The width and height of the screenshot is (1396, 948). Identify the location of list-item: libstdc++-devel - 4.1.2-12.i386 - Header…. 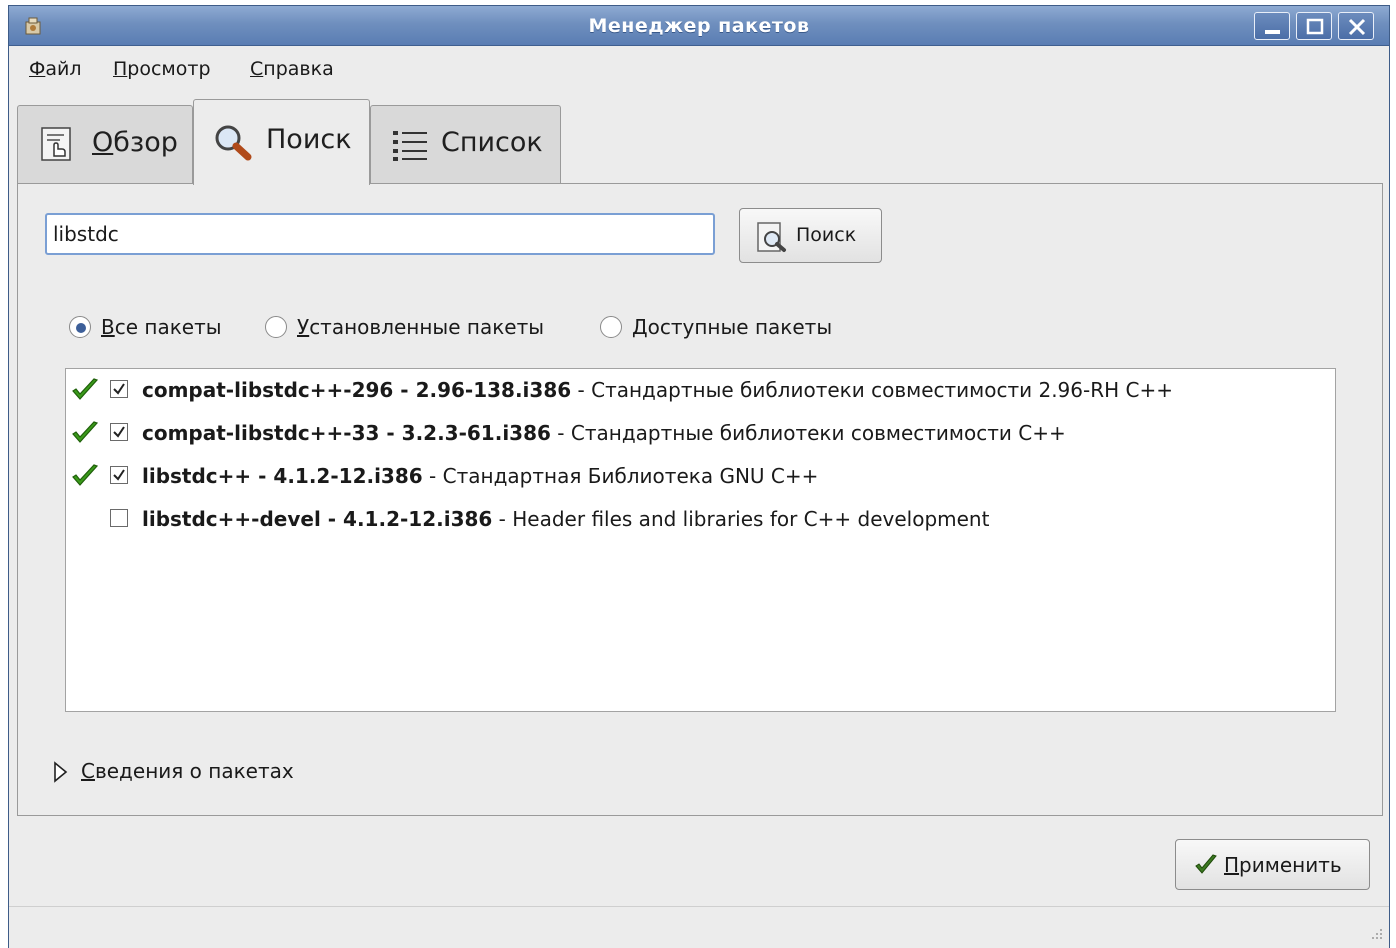
(700, 519).